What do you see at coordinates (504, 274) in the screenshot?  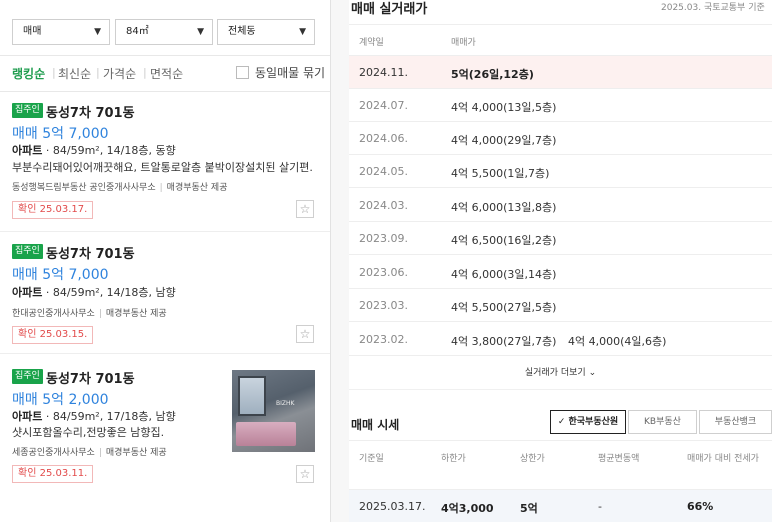 I see `row-price: 4억 6,000(3일,14층)` at bounding box center [504, 274].